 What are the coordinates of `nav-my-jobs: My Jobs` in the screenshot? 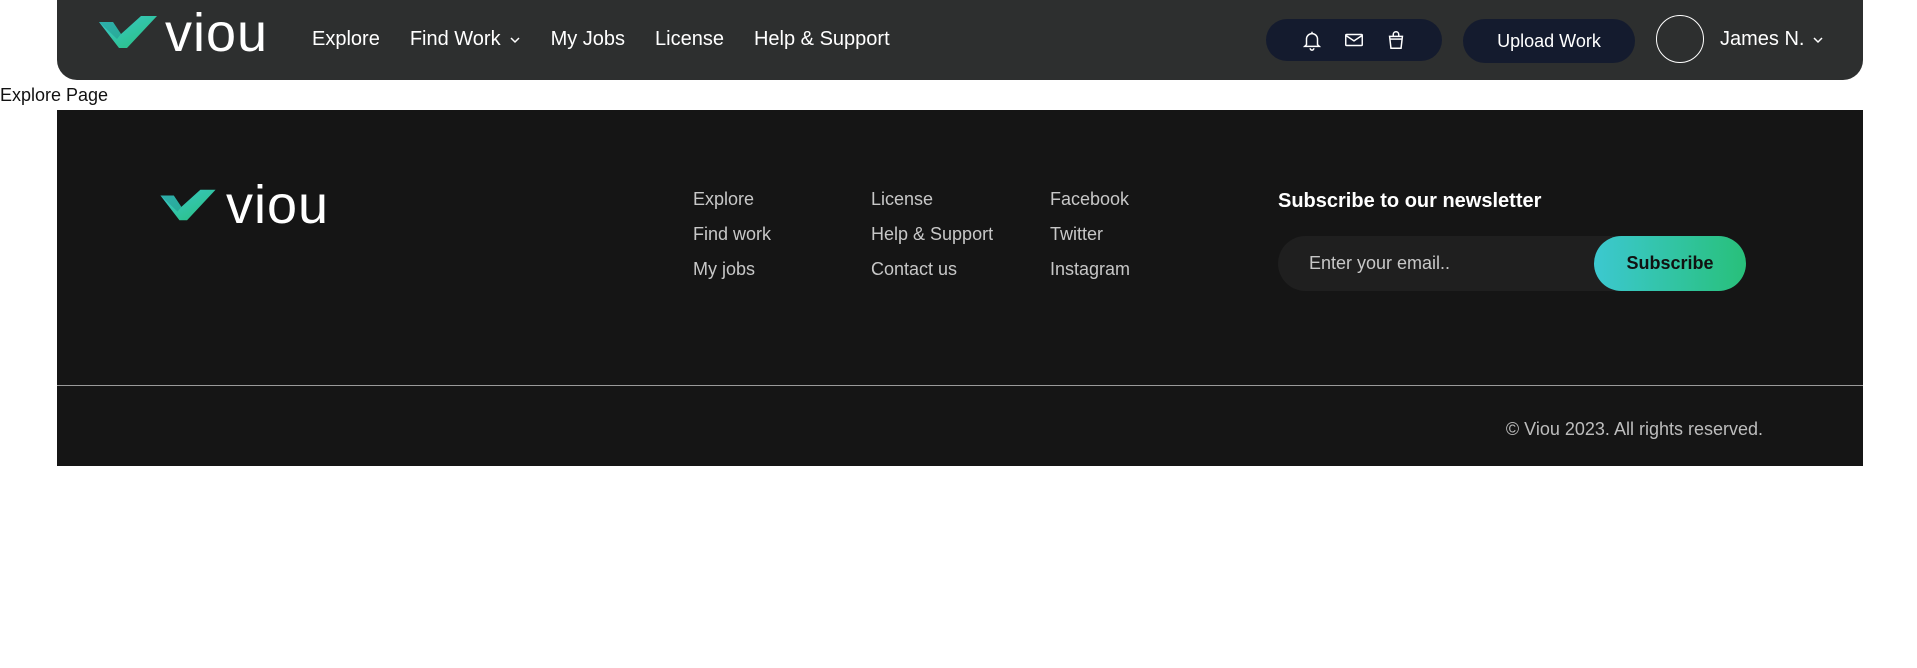 It's located at (588, 39).